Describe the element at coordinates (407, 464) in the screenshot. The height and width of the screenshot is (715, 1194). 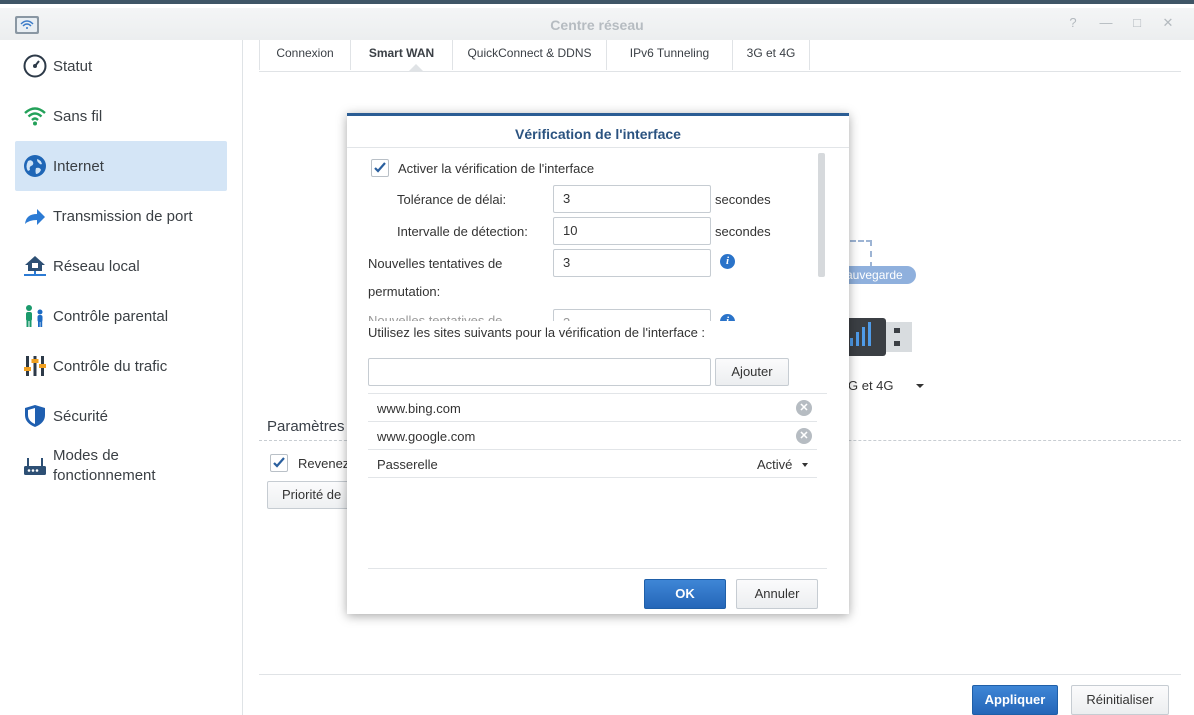
I see `gateway-label: Passerelle` at that location.